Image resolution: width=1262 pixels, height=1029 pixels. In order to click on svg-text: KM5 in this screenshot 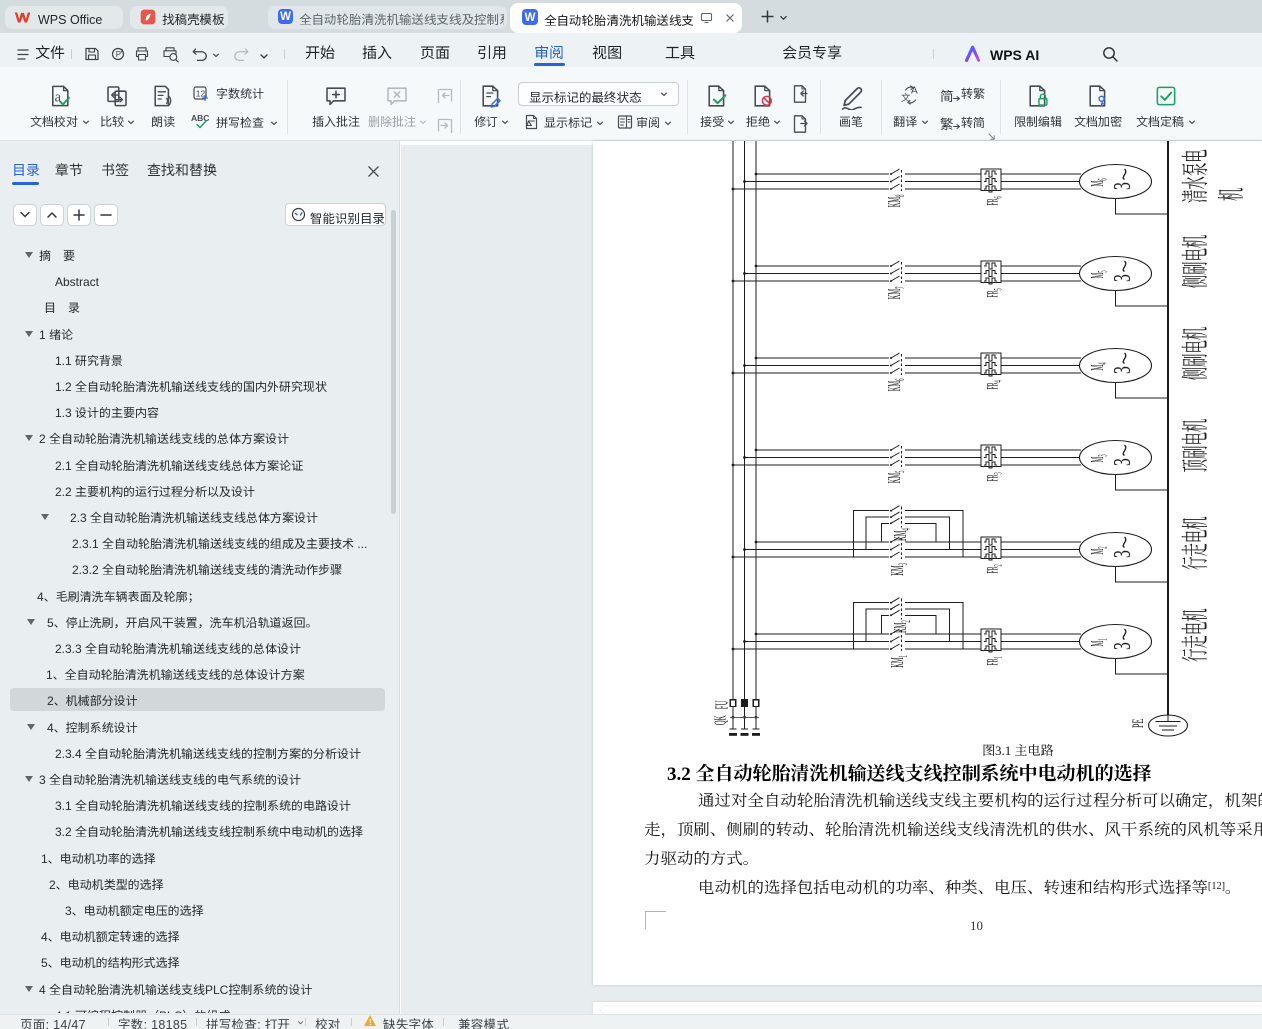, I will do `click(896, 476)`.